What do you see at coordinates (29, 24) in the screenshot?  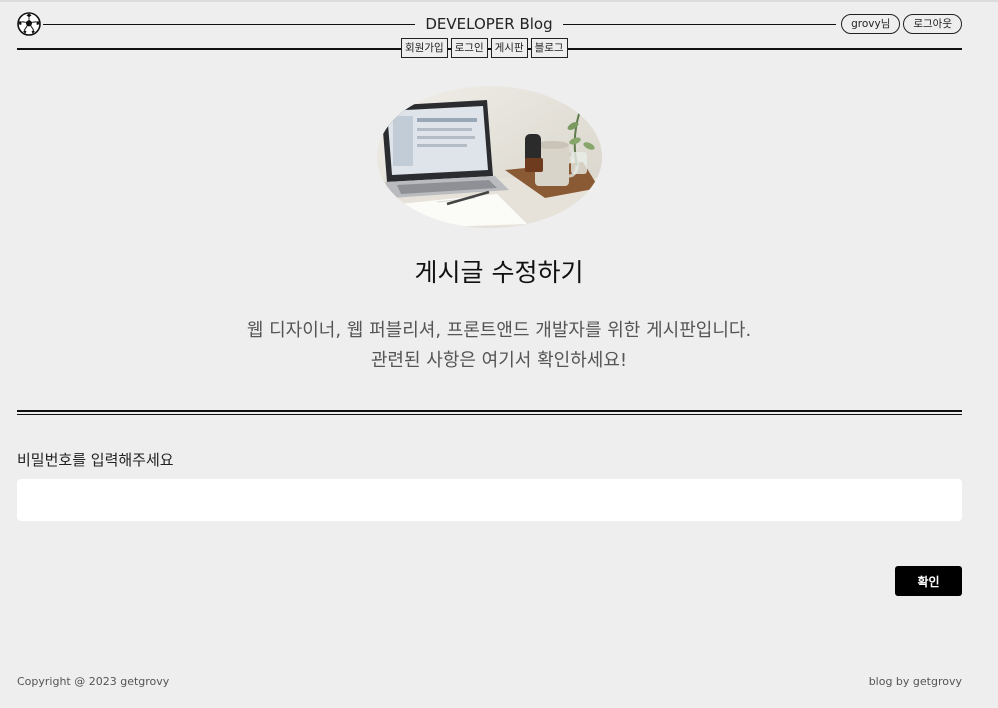 I see `soccer-ball-icon` at bounding box center [29, 24].